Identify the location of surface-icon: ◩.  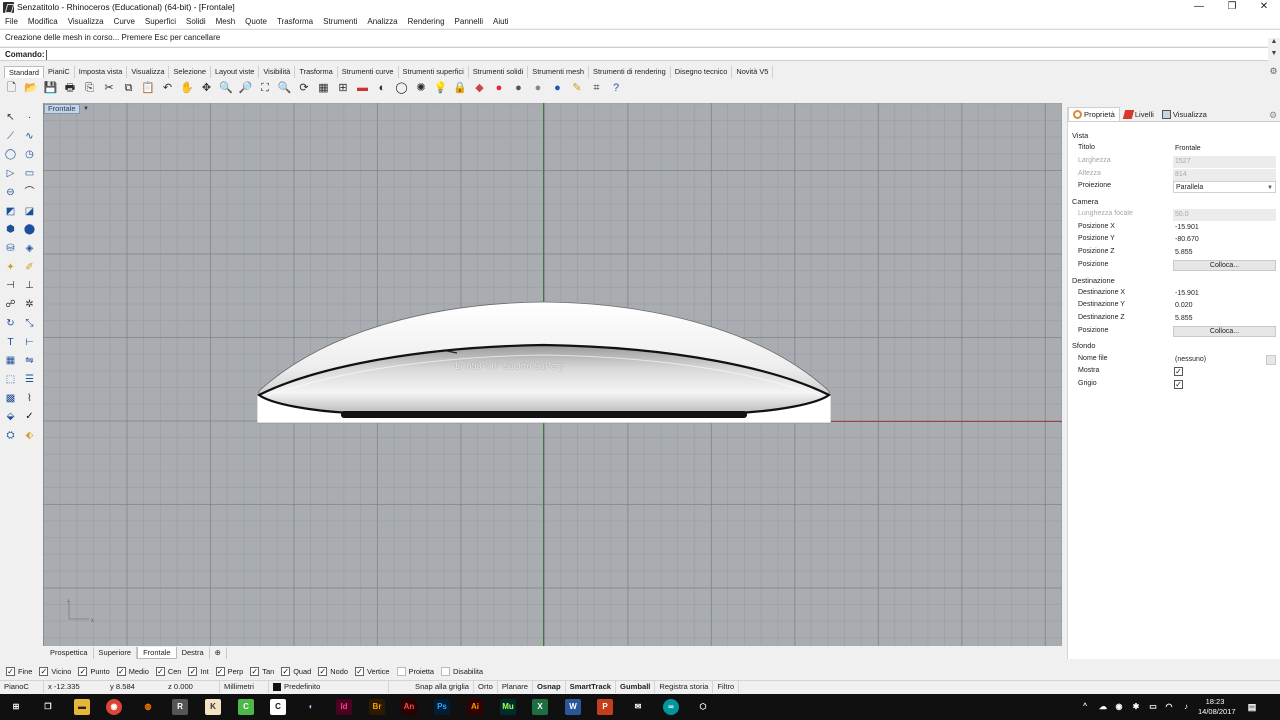
(10, 211).